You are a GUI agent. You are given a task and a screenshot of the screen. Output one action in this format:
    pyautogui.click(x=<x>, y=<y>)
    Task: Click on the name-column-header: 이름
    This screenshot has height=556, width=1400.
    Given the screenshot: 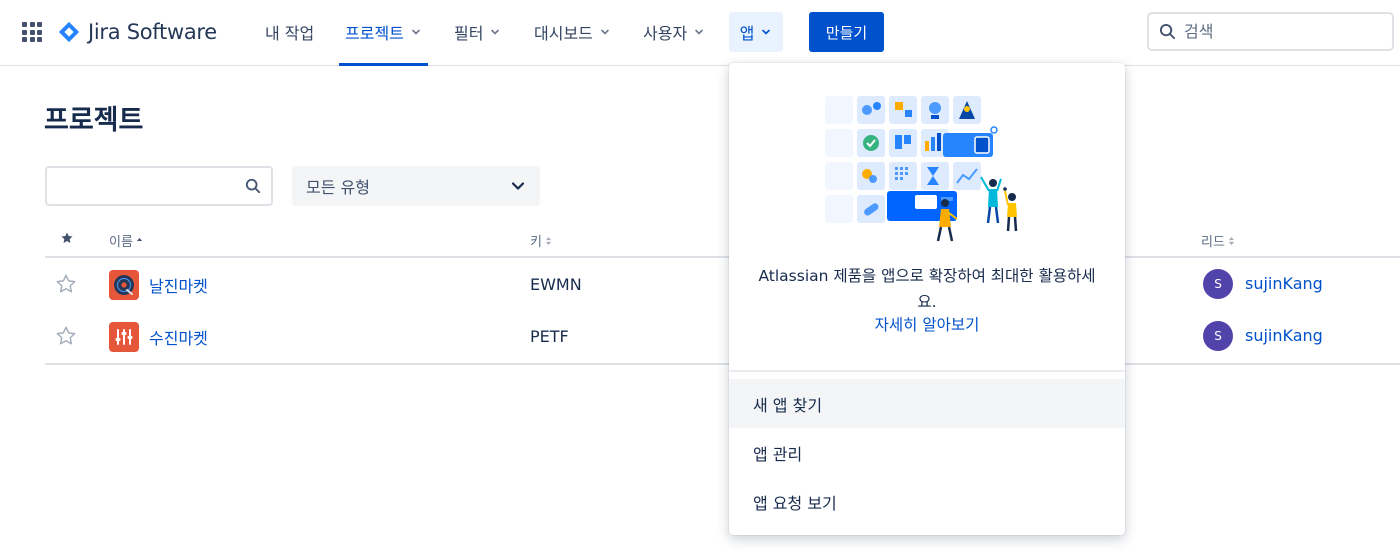 What is the action you would take?
    pyautogui.click(x=126, y=240)
    